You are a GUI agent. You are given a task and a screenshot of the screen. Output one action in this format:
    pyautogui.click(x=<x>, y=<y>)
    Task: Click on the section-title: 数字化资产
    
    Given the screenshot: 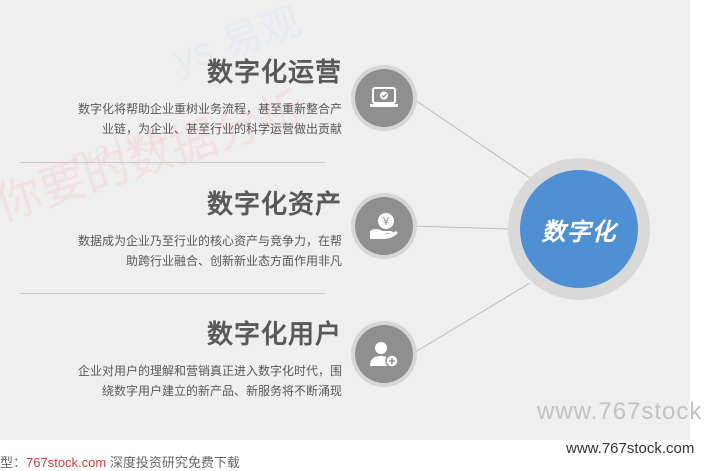 What is the action you would take?
    pyautogui.click(x=274, y=204)
    